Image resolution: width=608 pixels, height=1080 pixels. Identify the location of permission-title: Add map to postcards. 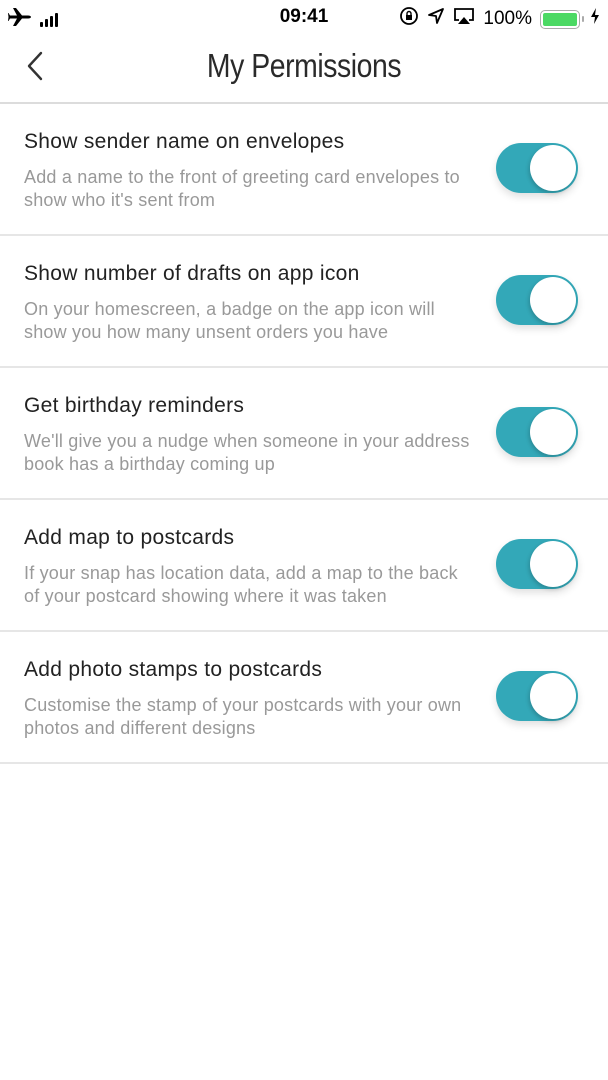
(129, 537).